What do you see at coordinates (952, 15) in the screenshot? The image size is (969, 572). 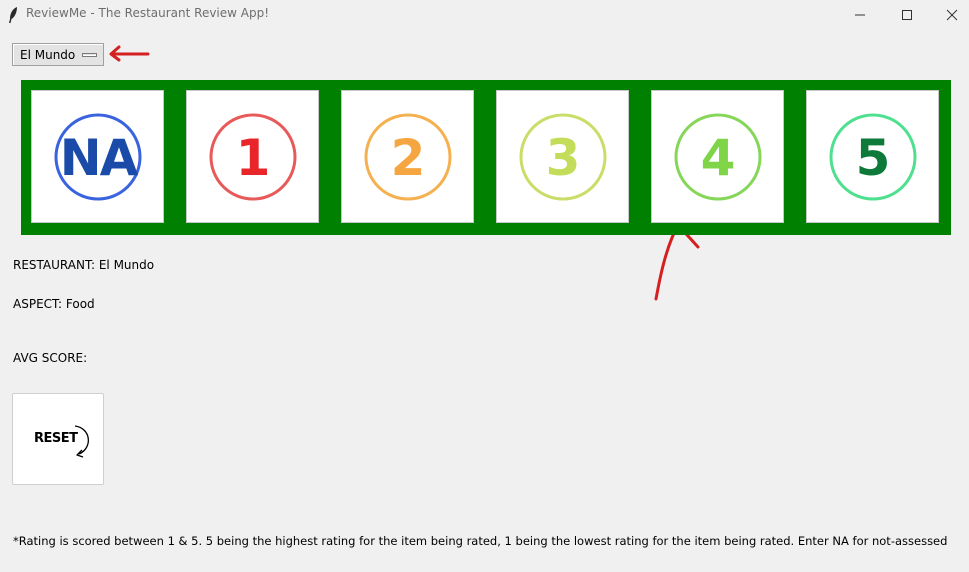 I see `close-icon` at bounding box center [952, 15].